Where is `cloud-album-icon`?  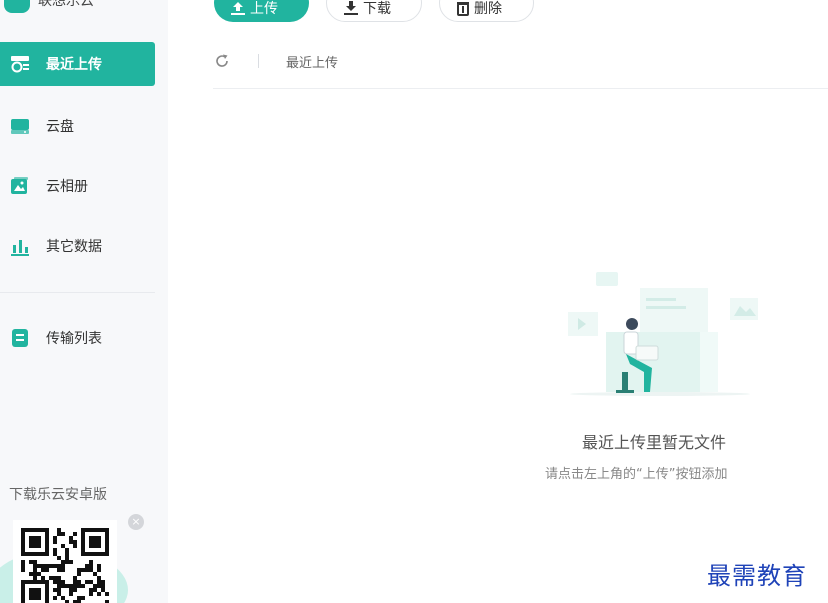
cloud-album-icon is located at coordinates (20, 186).